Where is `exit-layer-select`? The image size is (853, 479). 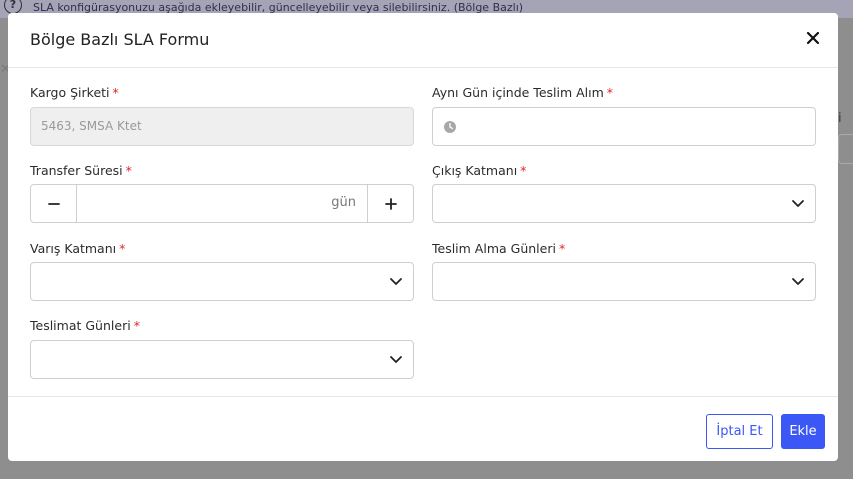
exit-layer-select is located at coordinates (624, 203).